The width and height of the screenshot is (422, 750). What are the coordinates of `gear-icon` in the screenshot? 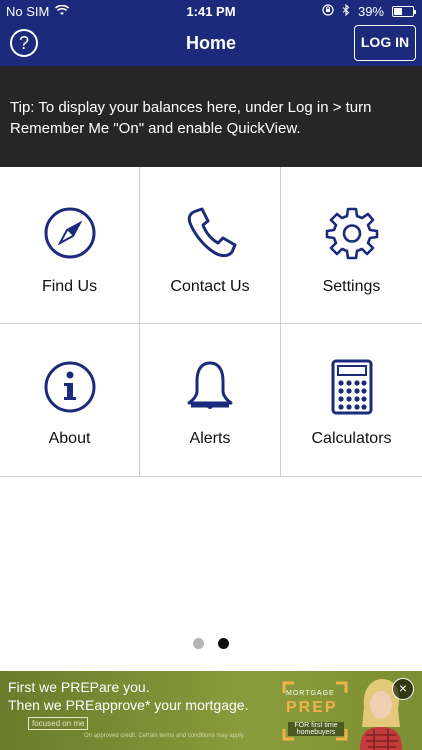 It's located at (351, 233).